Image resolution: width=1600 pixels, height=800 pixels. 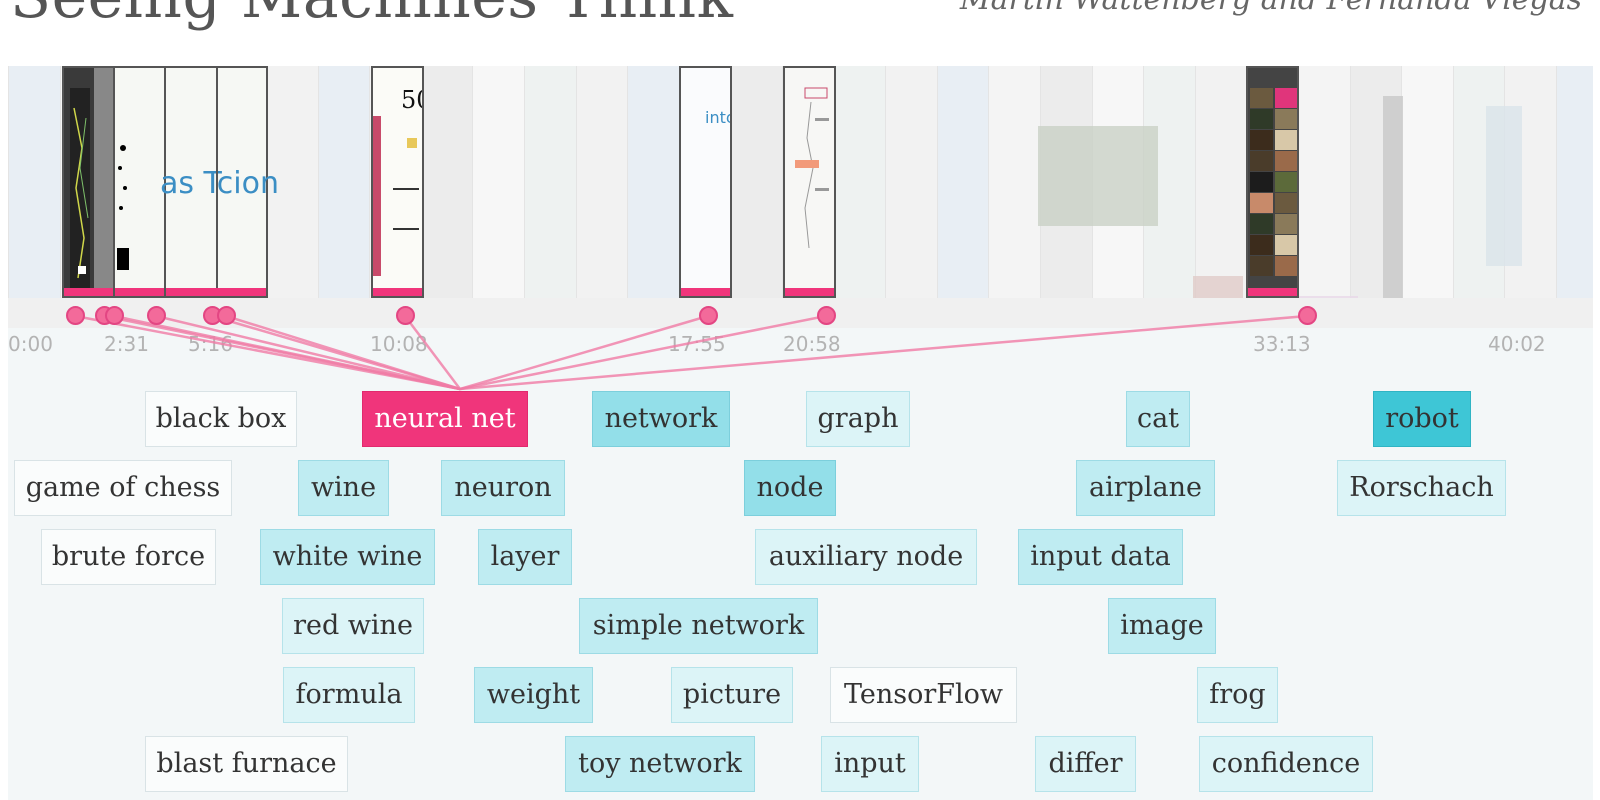 I want to click on tag-node: node, so click(x=790, y=488).